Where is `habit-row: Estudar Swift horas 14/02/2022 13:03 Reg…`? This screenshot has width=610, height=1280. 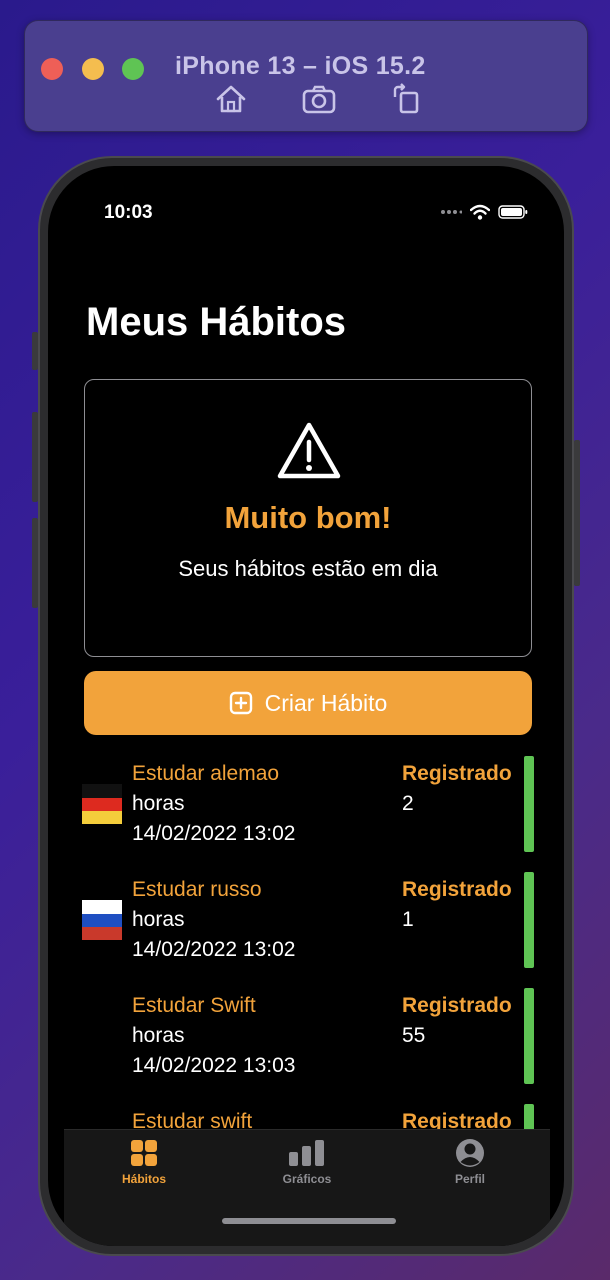 habit-row: Estudar Swift horas 14/02/2022 13:03 Reg… is located at coordinates (310, 1046).